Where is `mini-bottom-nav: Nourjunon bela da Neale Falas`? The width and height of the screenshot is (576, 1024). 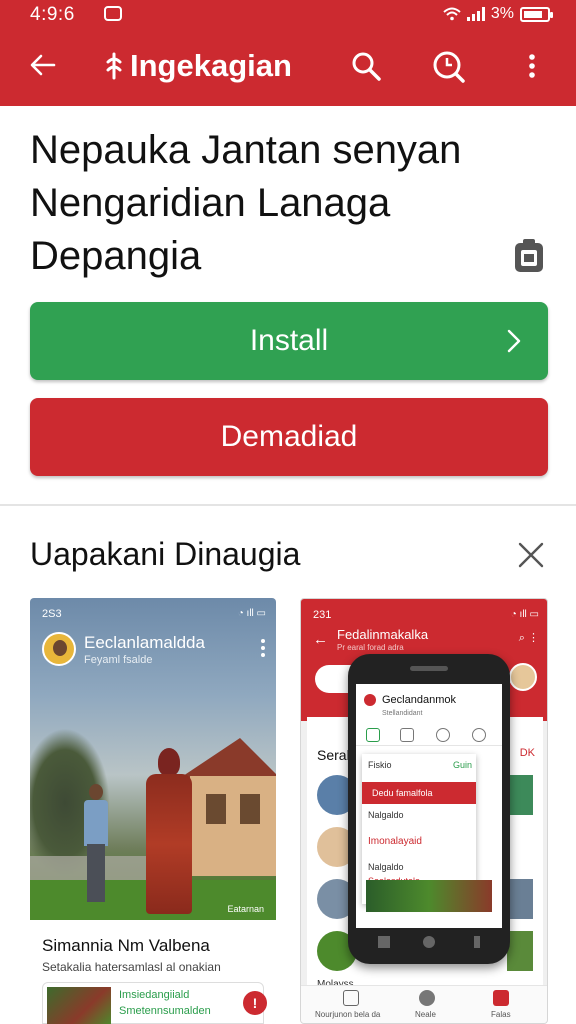
mini-bottom-nav: Nourjunon bela da Neale Falas is located at coordinates (424, 1004).